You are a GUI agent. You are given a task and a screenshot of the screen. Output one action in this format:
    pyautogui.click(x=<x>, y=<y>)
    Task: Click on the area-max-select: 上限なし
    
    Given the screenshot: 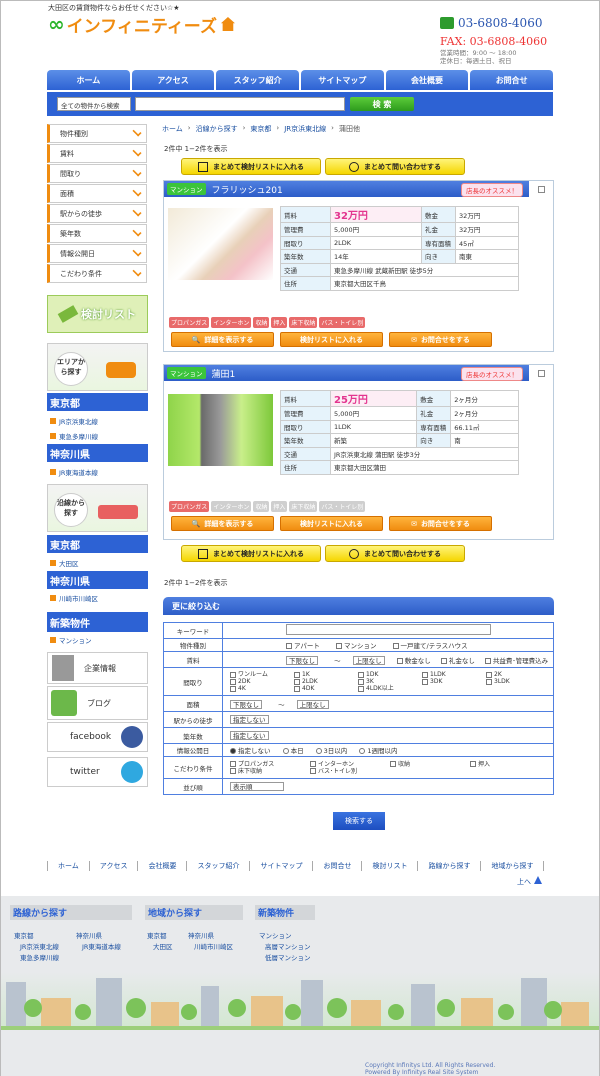 What is the action you would take?
    pyautogui.click(x=312, y=704)
    